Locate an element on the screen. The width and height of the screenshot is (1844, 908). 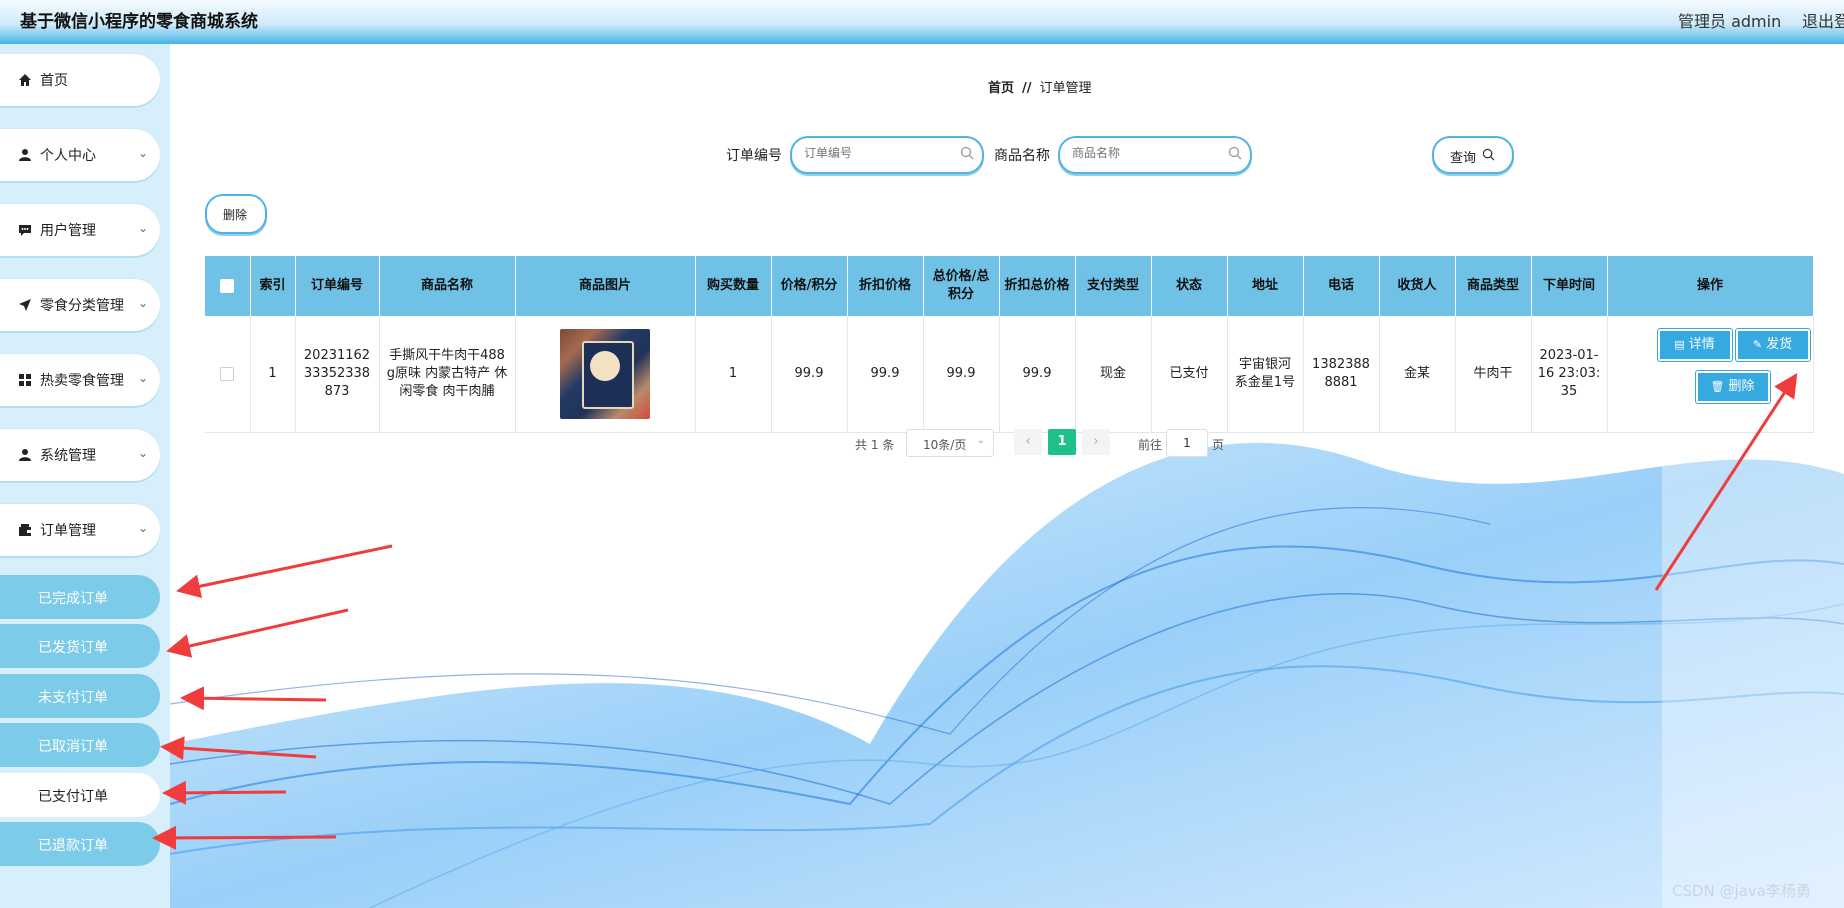
order-no-field is located at coordinates (887, 155).